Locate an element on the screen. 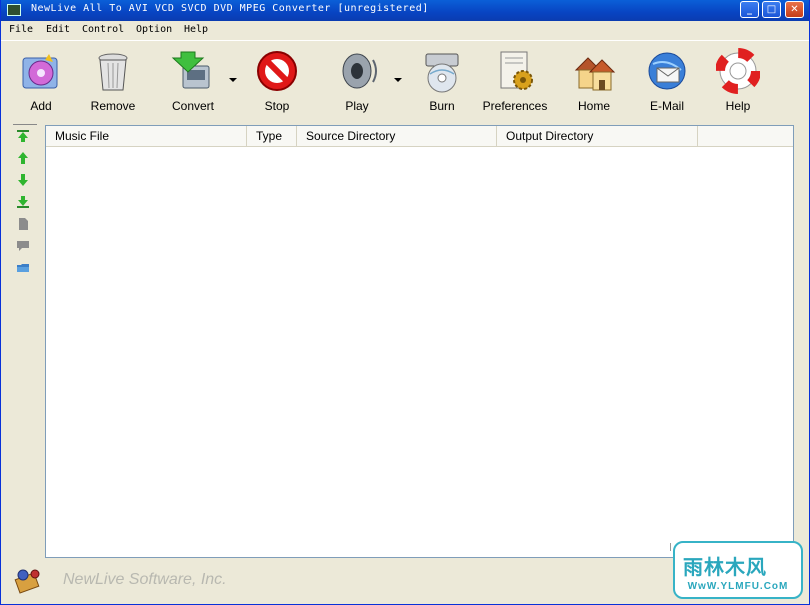 Image resolution: width=810 pixels, height=605 pixels. email-label: E-Mail is located at coordinates (666, 106).